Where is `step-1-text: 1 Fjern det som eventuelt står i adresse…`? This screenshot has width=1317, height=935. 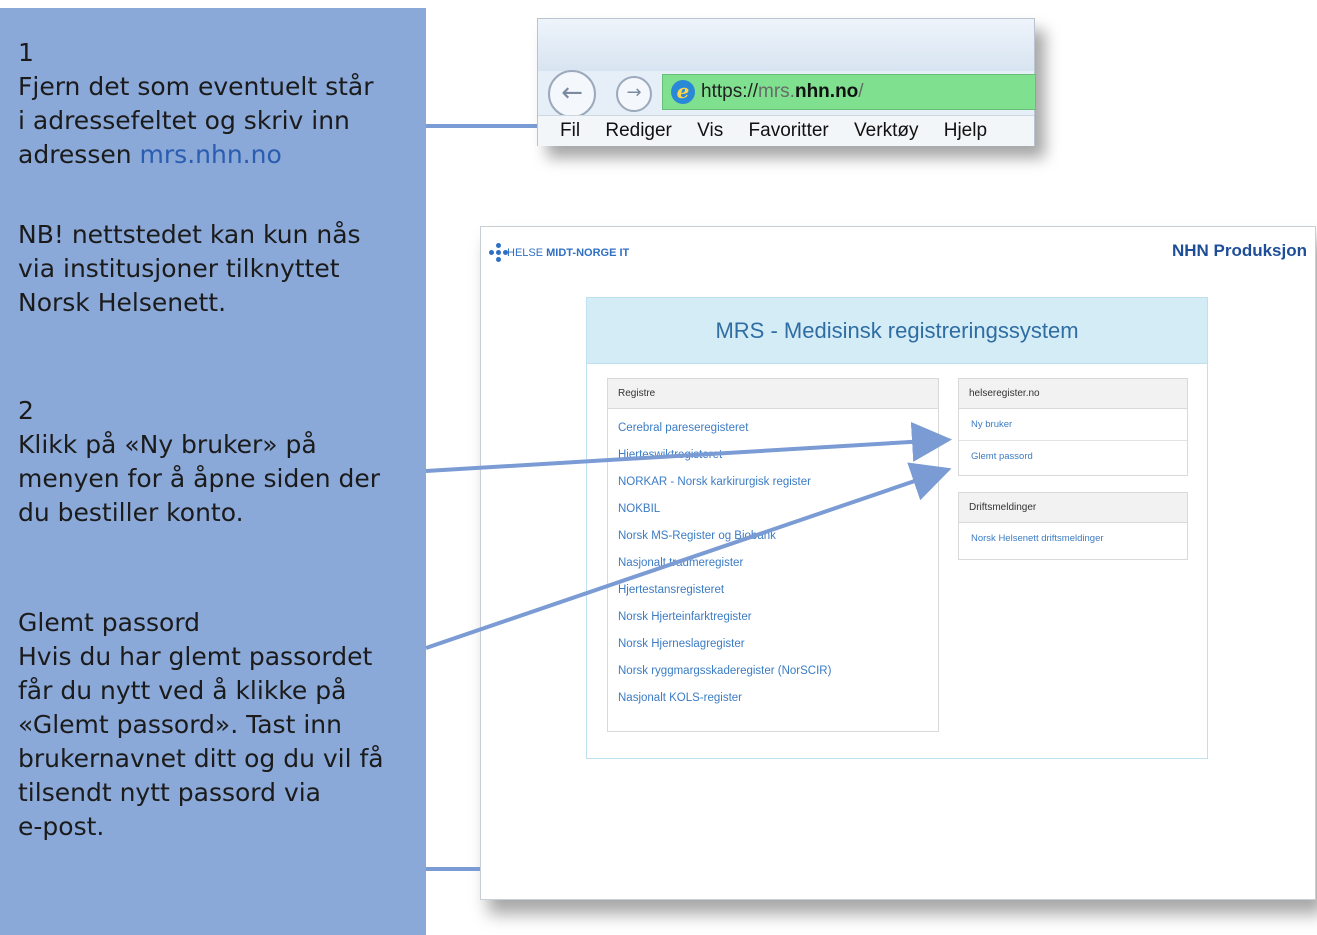
step-1-text: 1 Fjern det som eventuelt står i adresse… is located at coordinates (218, 104).